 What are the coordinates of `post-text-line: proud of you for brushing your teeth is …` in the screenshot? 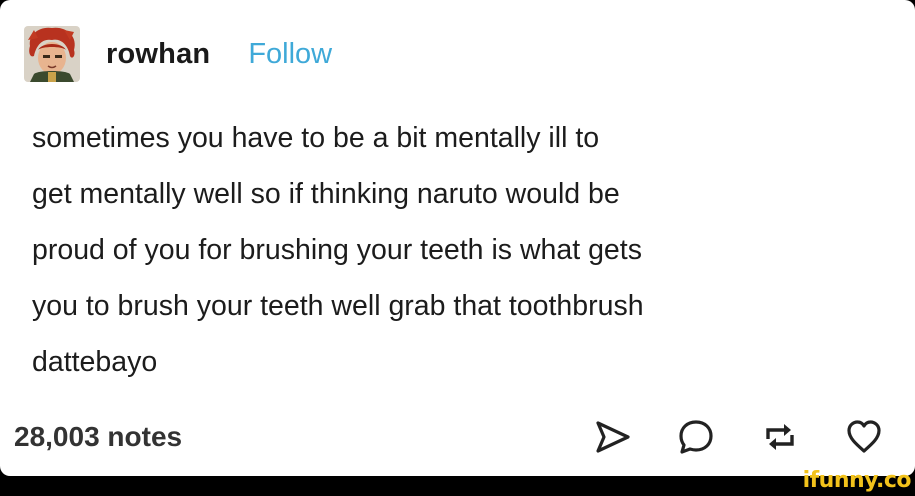 It's located at (337, 250).